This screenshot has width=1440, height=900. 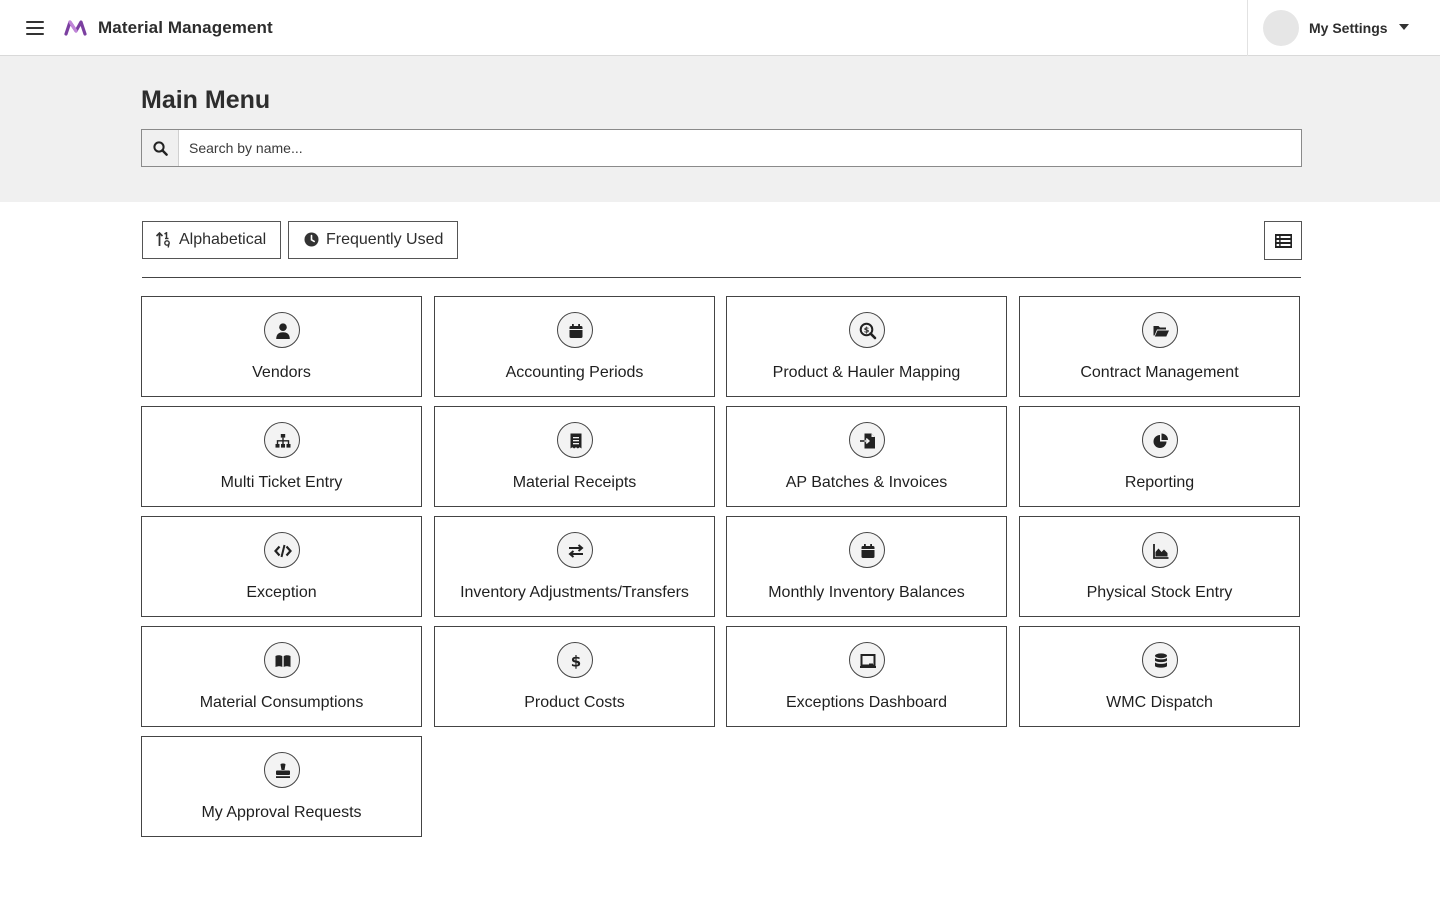 I want to click on tile-wmc-dispatch: WMC Dispatch, so click(x=1159, y=676).